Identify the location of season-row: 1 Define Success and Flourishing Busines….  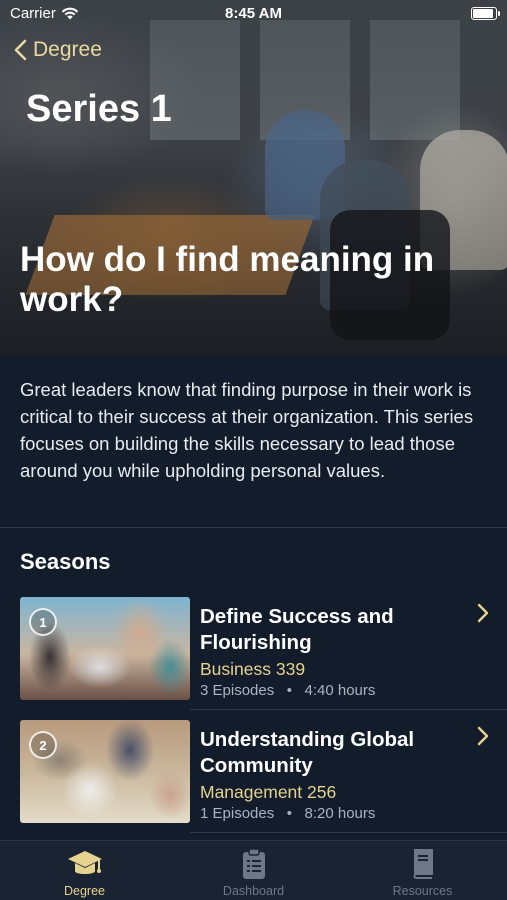
(253, 651).